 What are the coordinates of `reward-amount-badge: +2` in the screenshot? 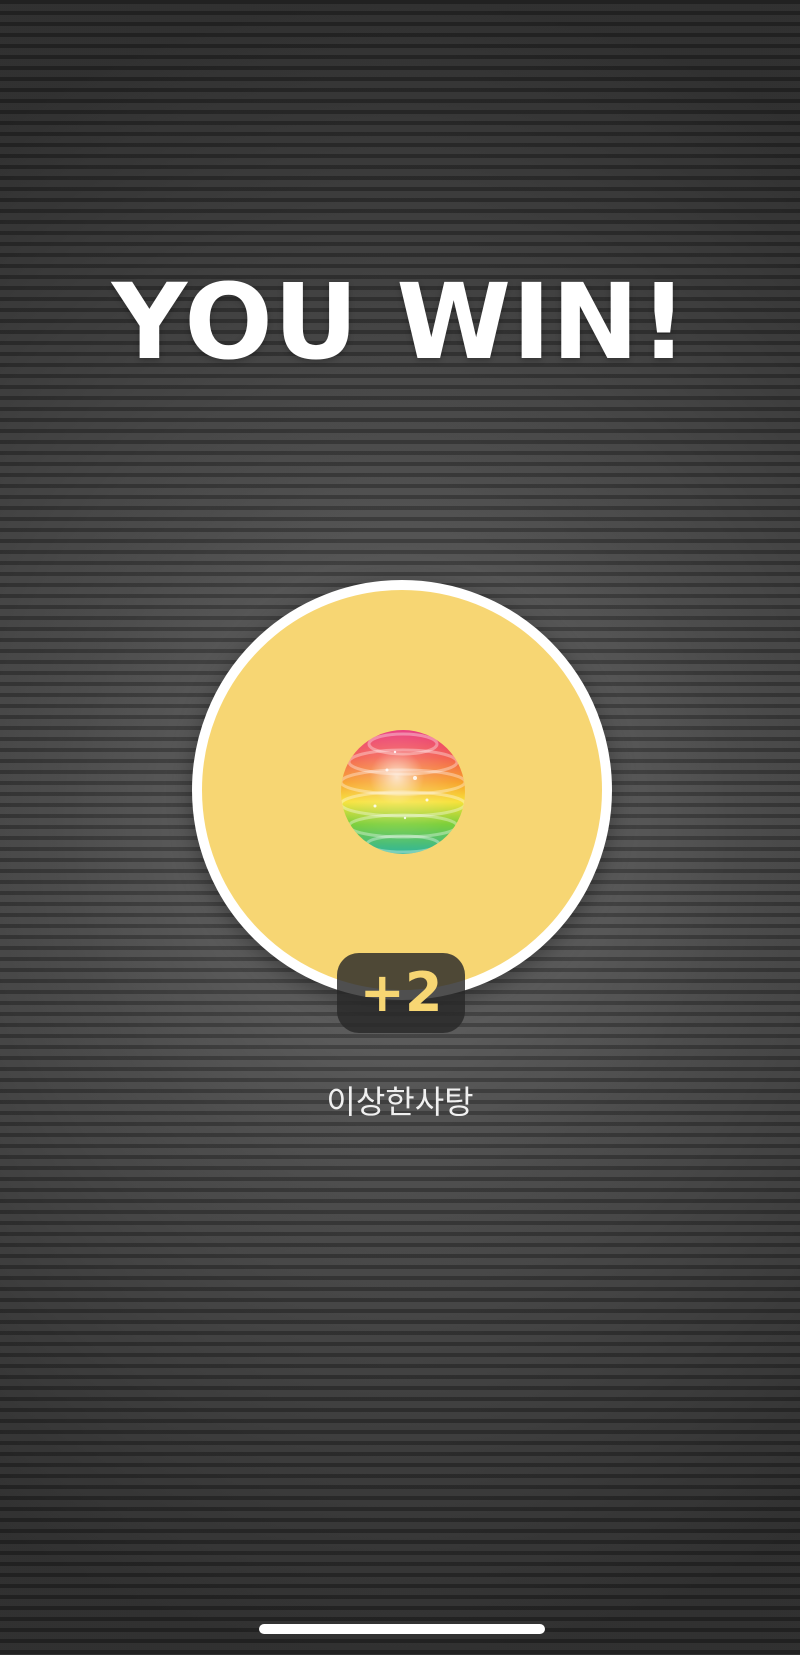 It's located at (401, 993).